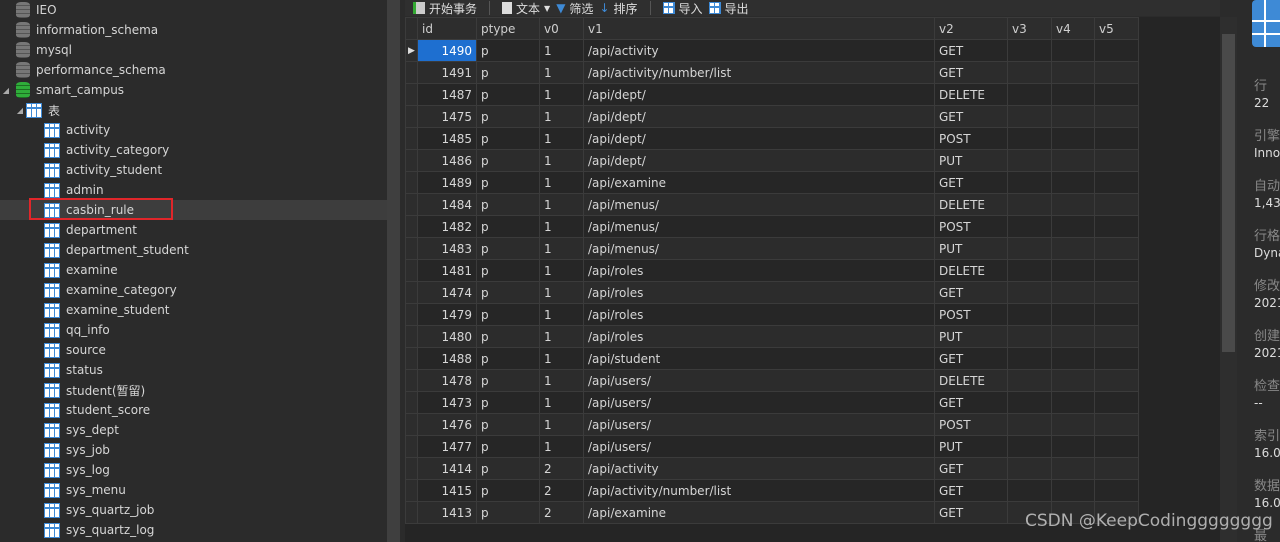 The width and height of the screenshot is (1280, 542). Describe the element at coordinates (447, 446) in the screenshot. I see `cell-id: 1477` at that location.